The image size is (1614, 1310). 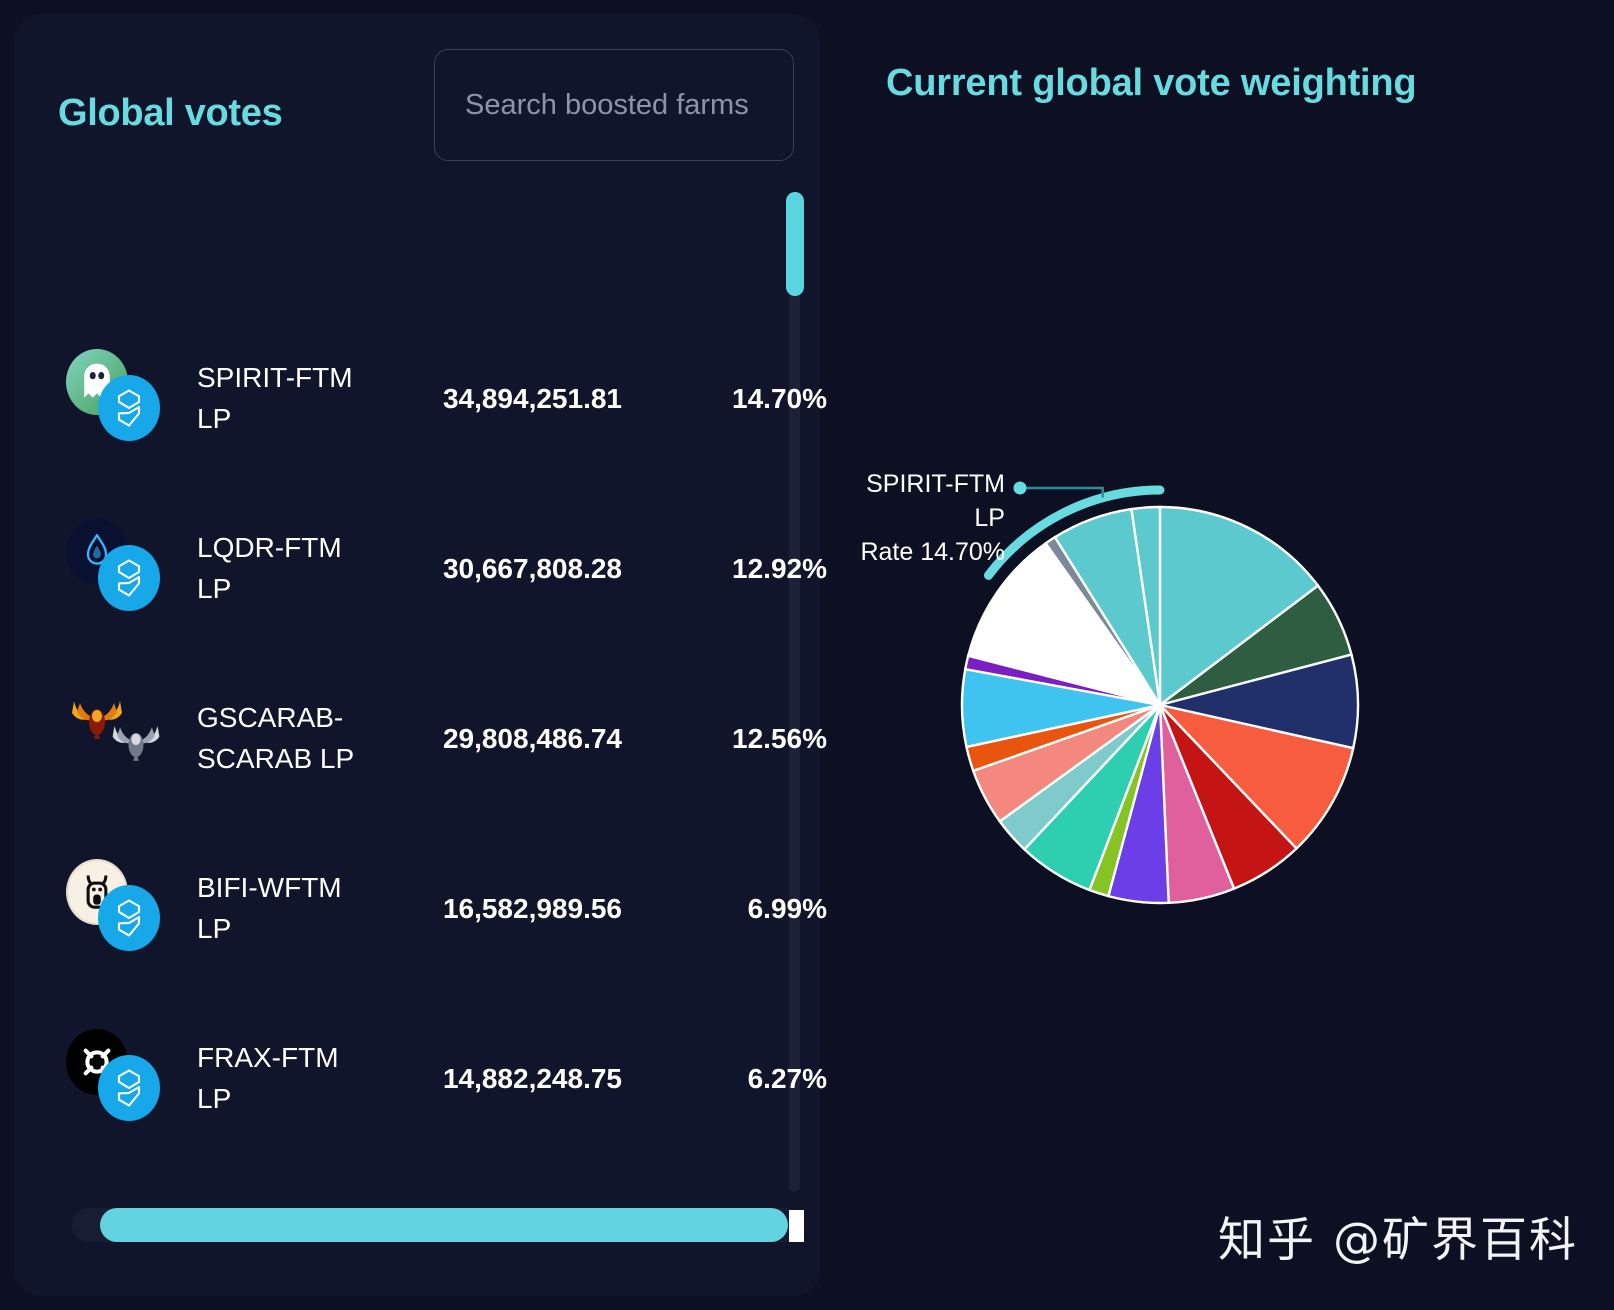 I want to click on table-row: LQDR-FTM LP 30,667,808.28 12.92%, so click(x=420, y=569).